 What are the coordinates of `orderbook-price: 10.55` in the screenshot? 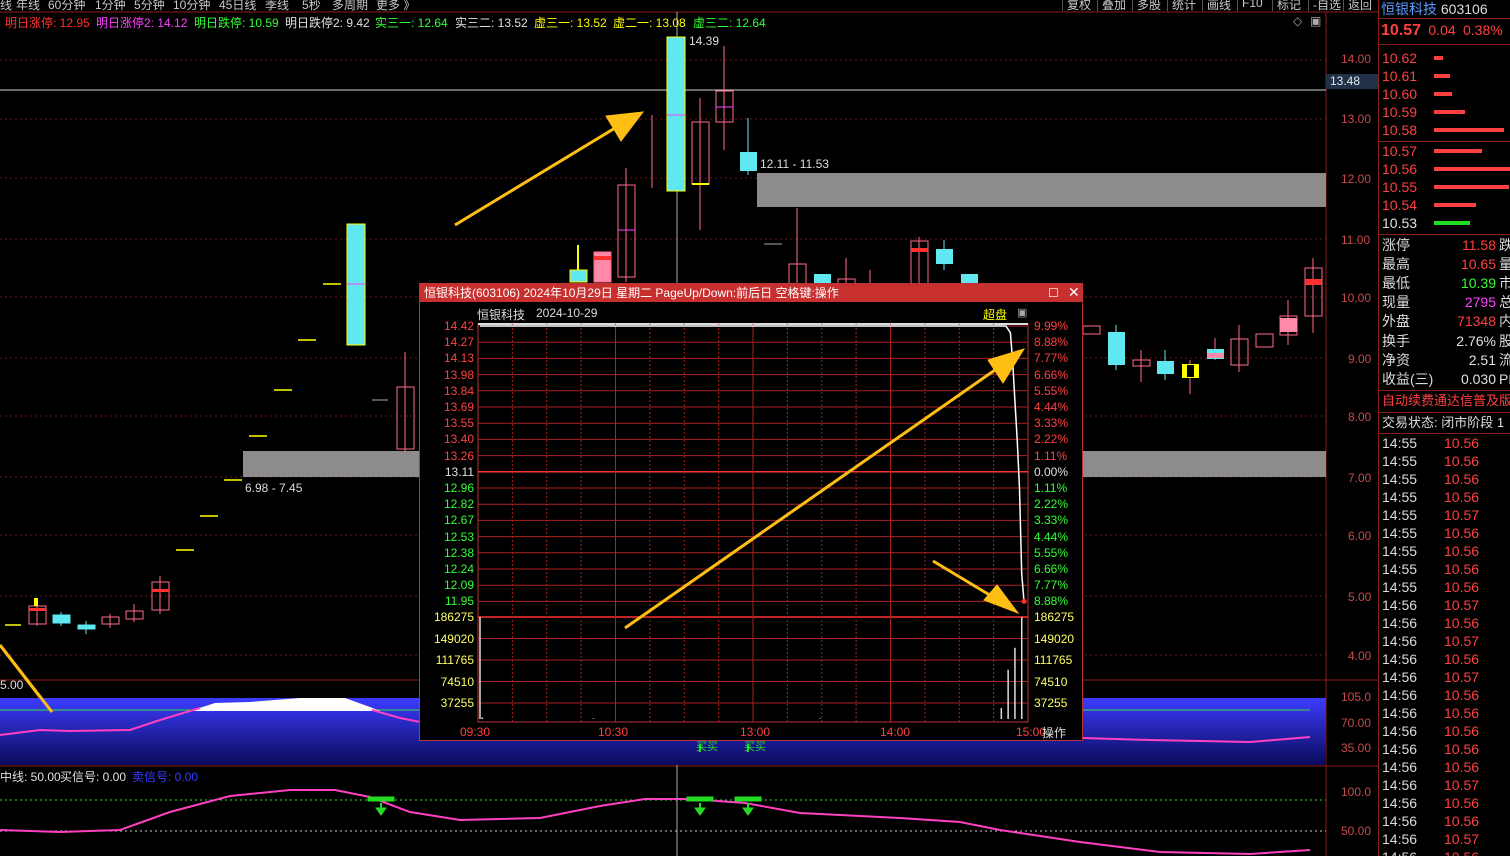 It's located at (1400, 187).